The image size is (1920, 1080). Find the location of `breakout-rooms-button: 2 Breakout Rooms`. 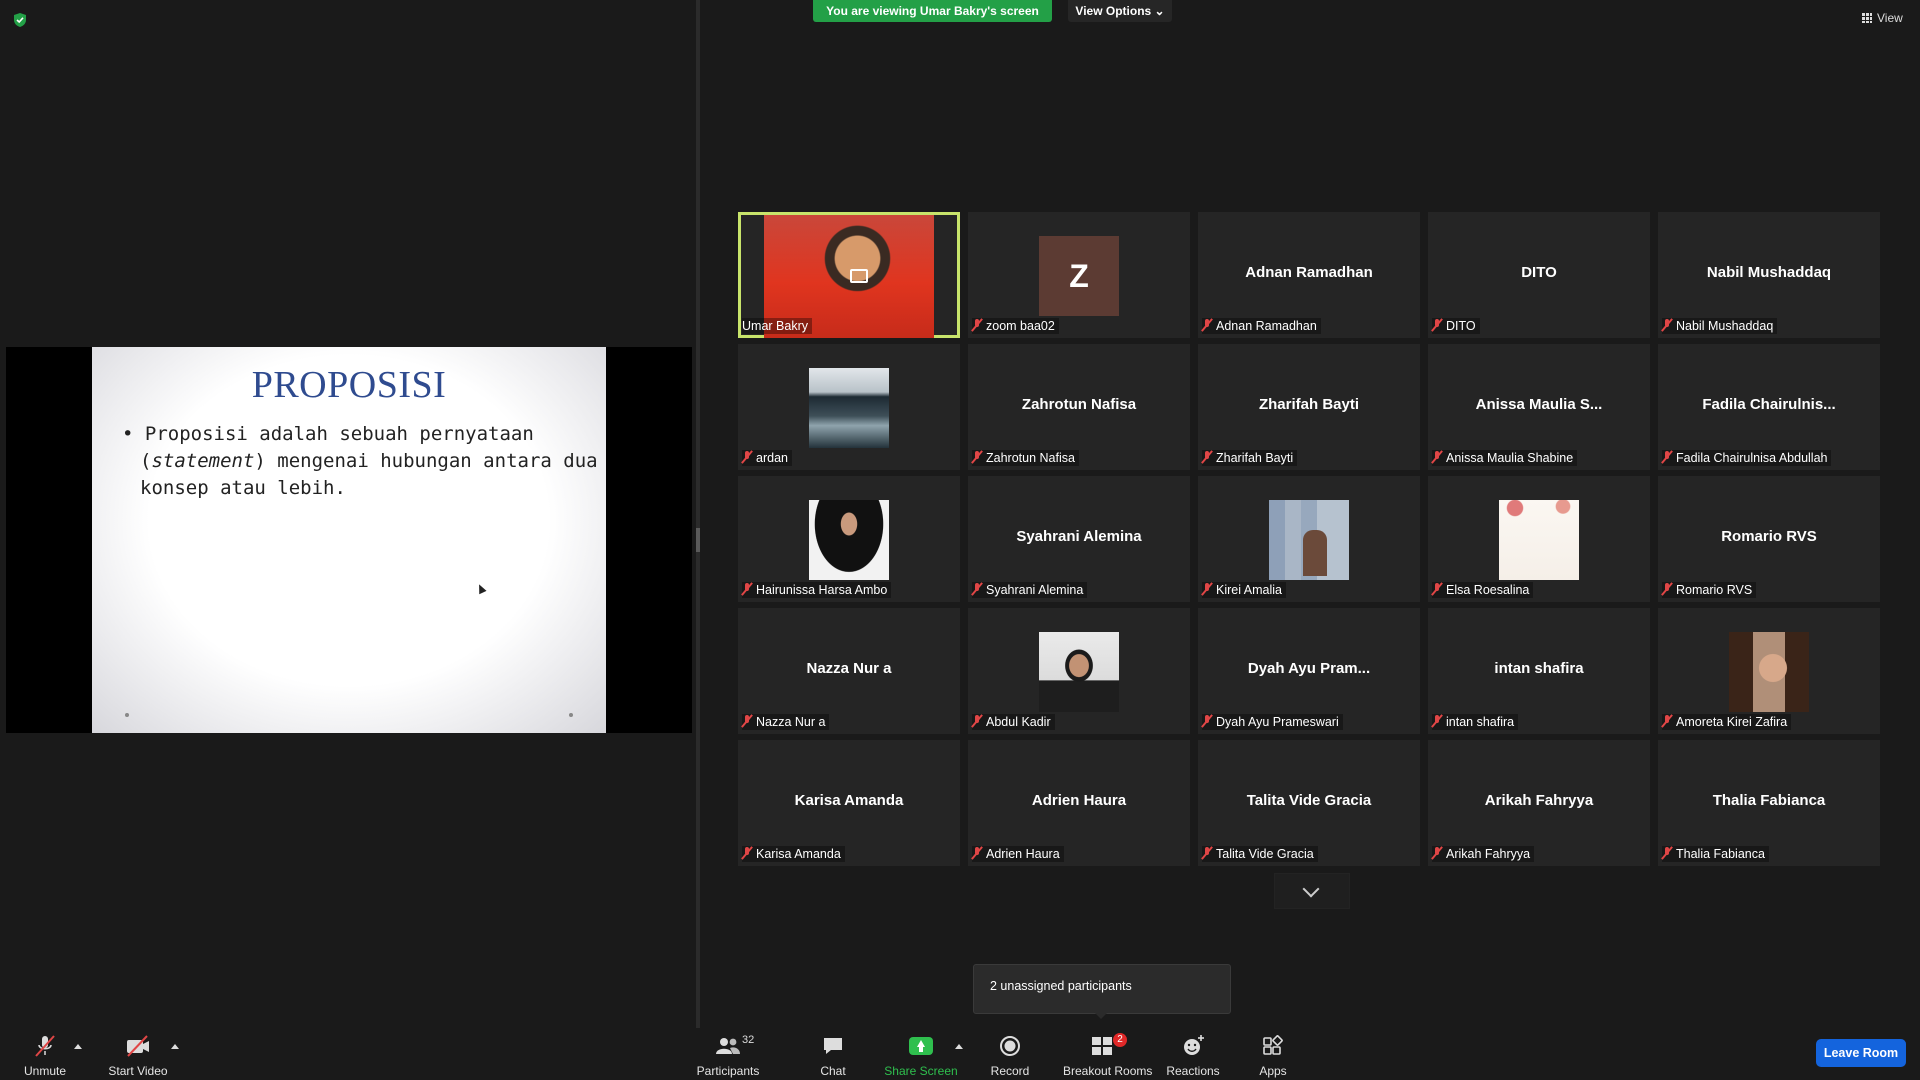

breakout-rooms-button: 2 Breakout Rooms is located at coordinates (1108, 1054).